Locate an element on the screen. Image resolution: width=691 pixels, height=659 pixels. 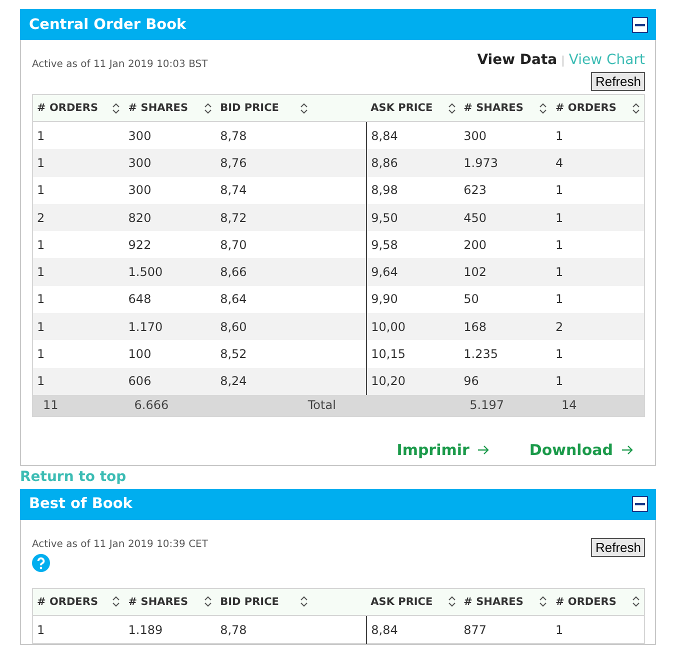
table-cell: 8,72 is located at coordinates (291, 218).